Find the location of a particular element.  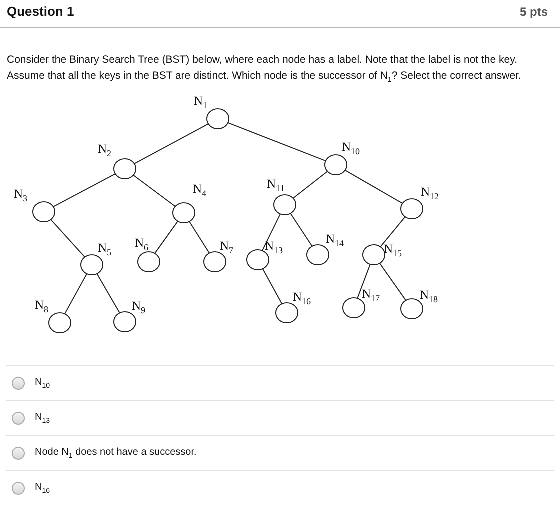

node-label: N$_{14}$ is located at coordinates (336, 241).